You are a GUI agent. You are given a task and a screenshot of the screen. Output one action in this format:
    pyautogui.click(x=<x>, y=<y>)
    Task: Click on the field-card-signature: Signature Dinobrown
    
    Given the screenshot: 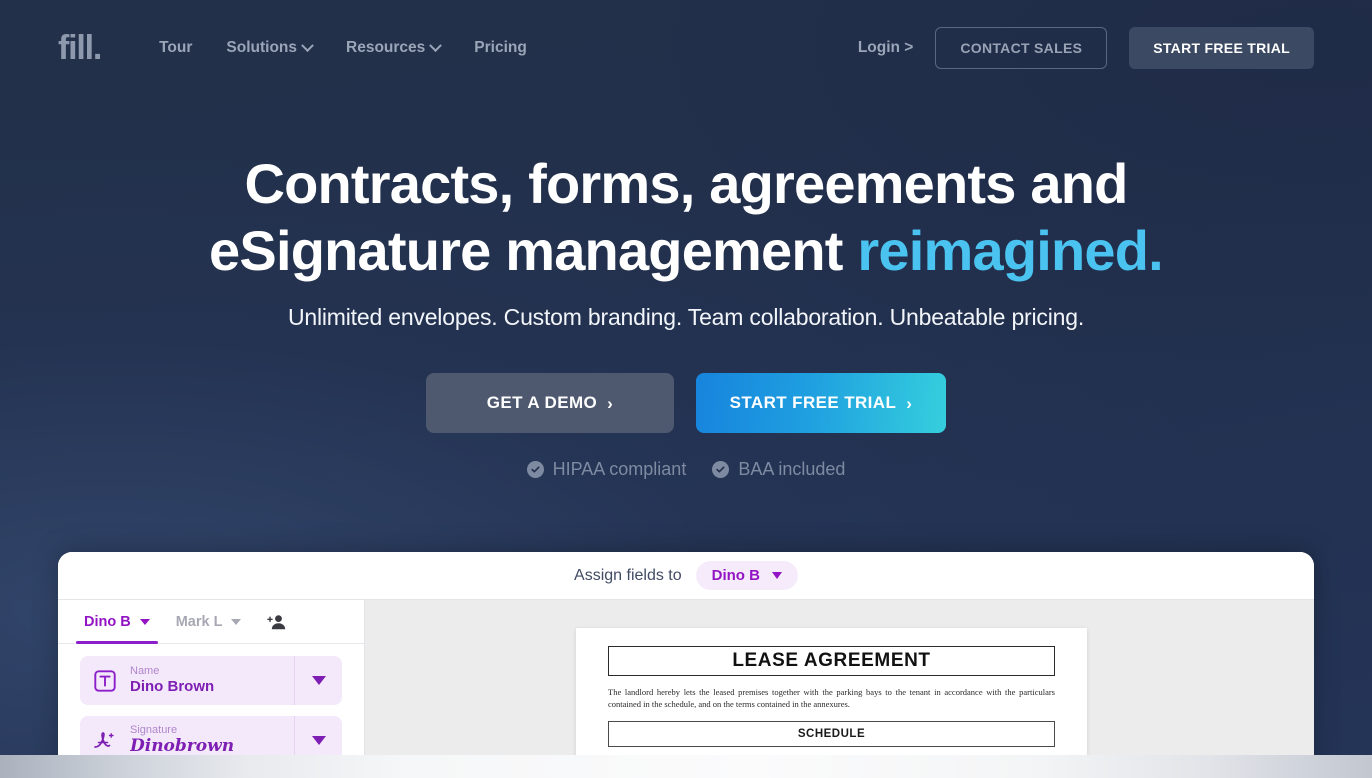 What is the action you would take?
    pyautogui.click(x=211, y=740)
    